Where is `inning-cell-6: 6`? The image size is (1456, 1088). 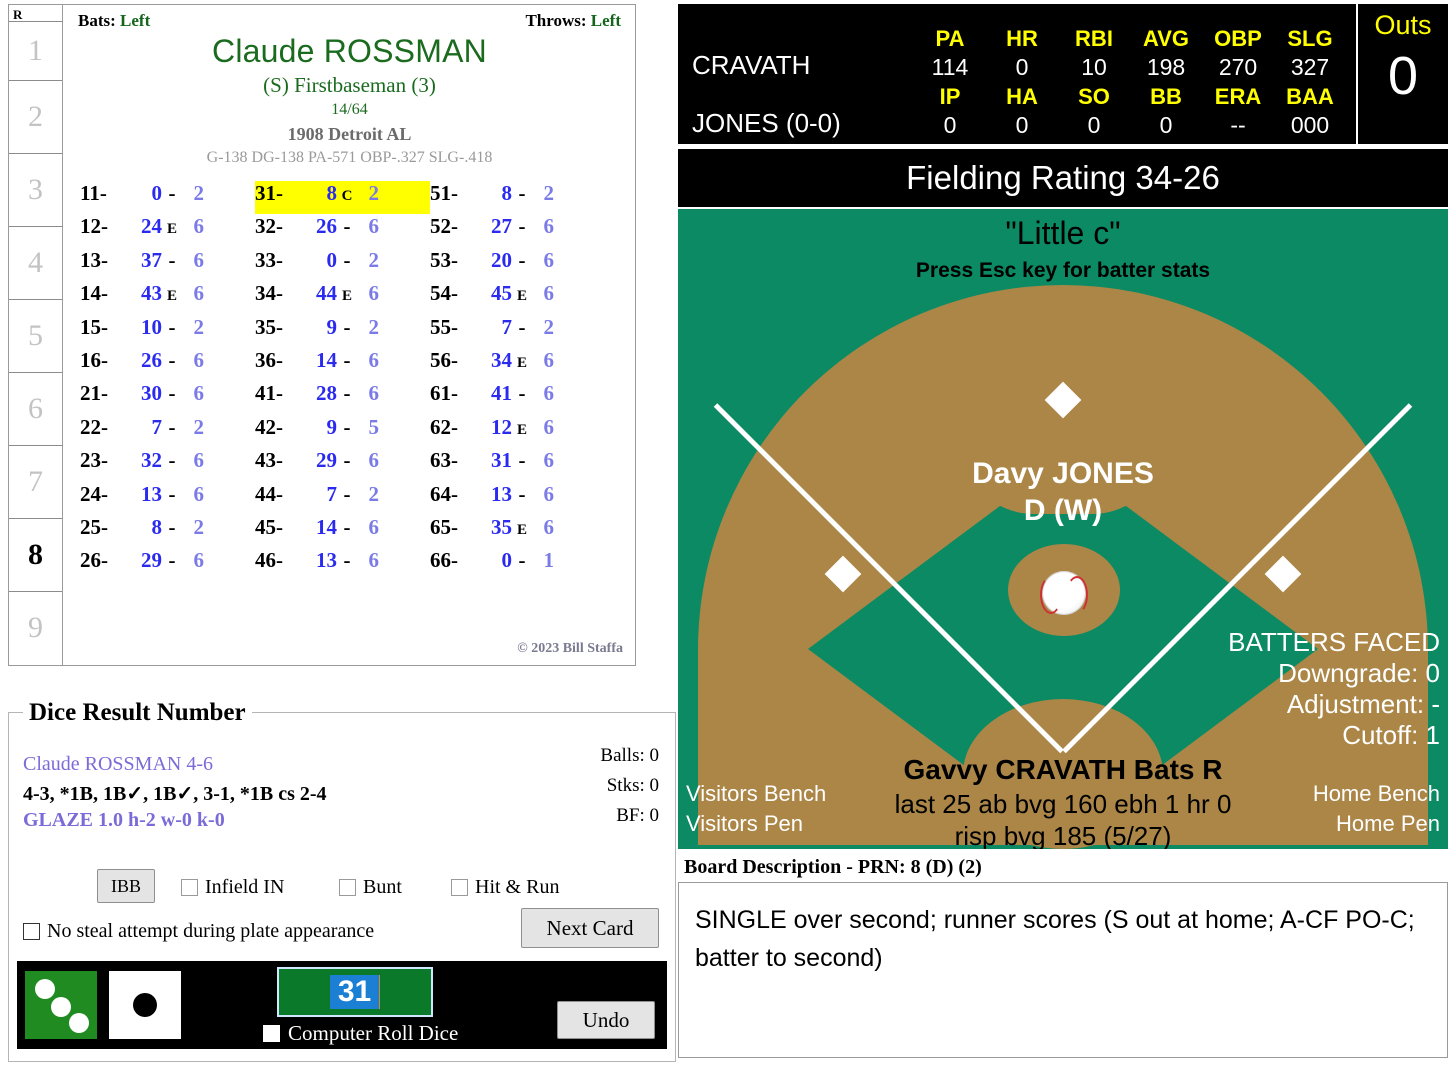 inning-cell-6: 6 is located at coordinates (35, 409).